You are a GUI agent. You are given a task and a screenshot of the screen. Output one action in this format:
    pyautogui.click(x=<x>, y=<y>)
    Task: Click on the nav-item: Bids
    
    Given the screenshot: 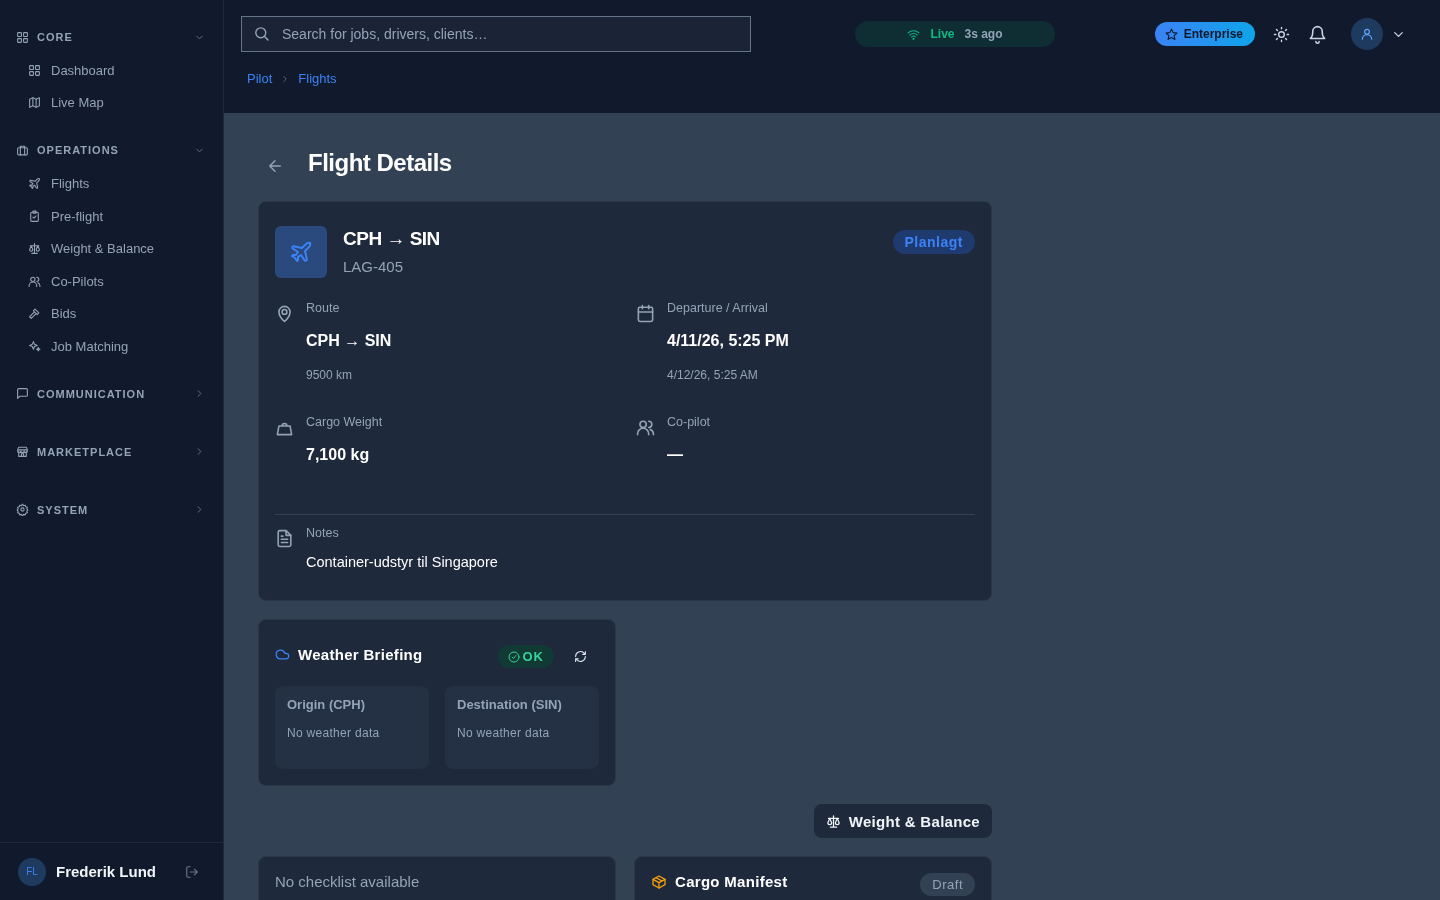 What is the action you would take?
    pyautogui.click(x=117, y=314)
    